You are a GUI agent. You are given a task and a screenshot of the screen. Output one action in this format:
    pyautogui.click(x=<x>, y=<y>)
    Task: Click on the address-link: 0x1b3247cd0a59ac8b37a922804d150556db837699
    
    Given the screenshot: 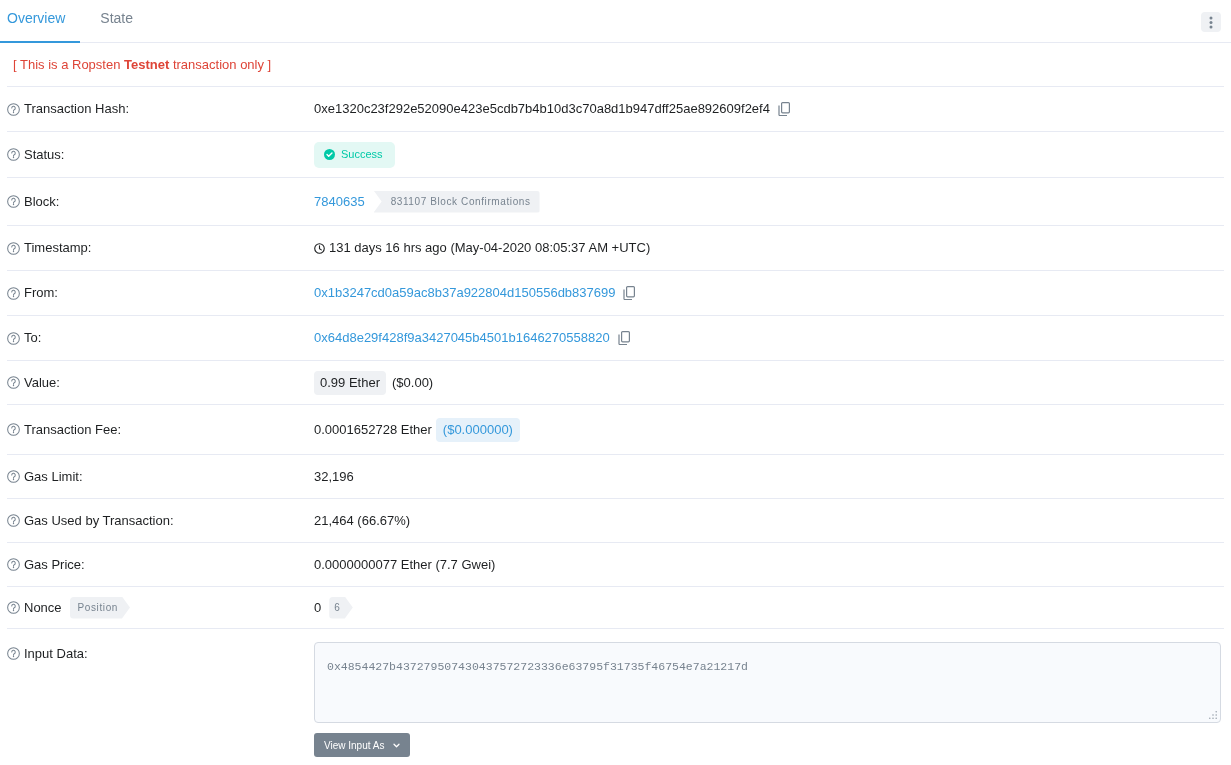 What is the action you would take?
    pyautogui.click(x=465, y=293)
    